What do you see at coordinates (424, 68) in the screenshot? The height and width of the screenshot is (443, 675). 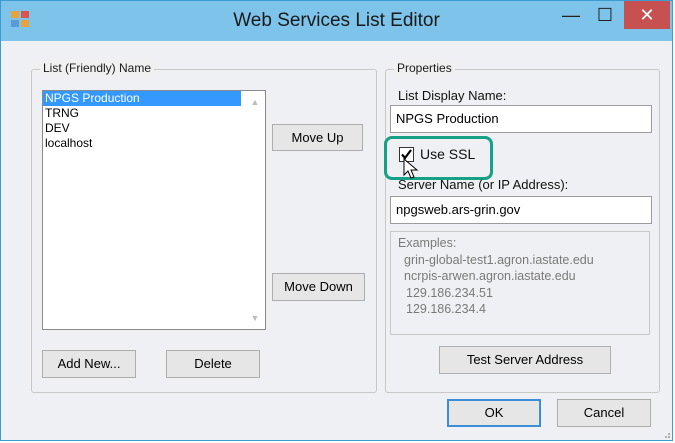 I see `properties-group-label: Properties` at bounding box center [424, 68].